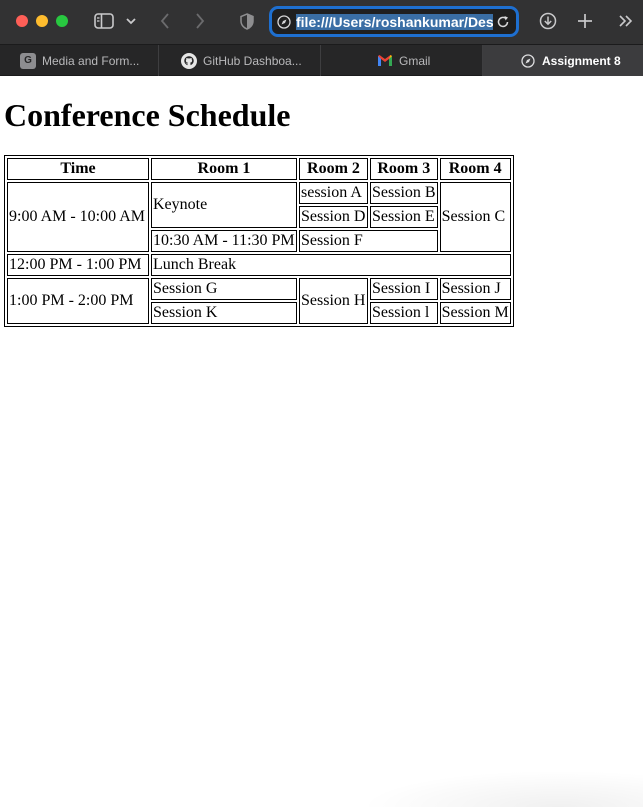  I want to click on header-room-1: Room 1, so click(224, 169).